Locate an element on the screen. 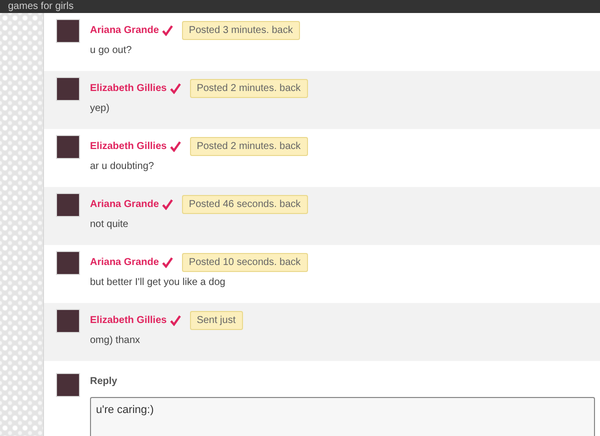 The height and width of the screenshot is (436, 600). timestamp-badge: Sent just is located at coordinates (216, 320).